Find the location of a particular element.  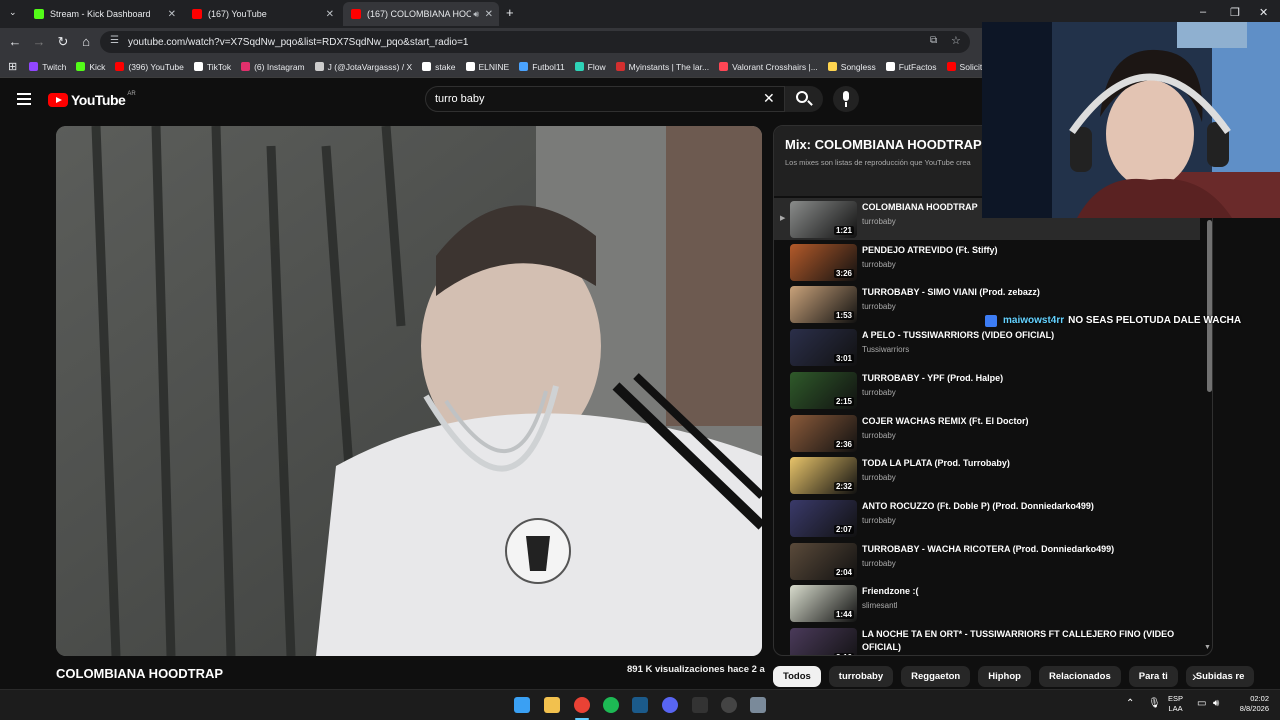

filter-chip: Reggaeton is located at coordinates (936, 676).